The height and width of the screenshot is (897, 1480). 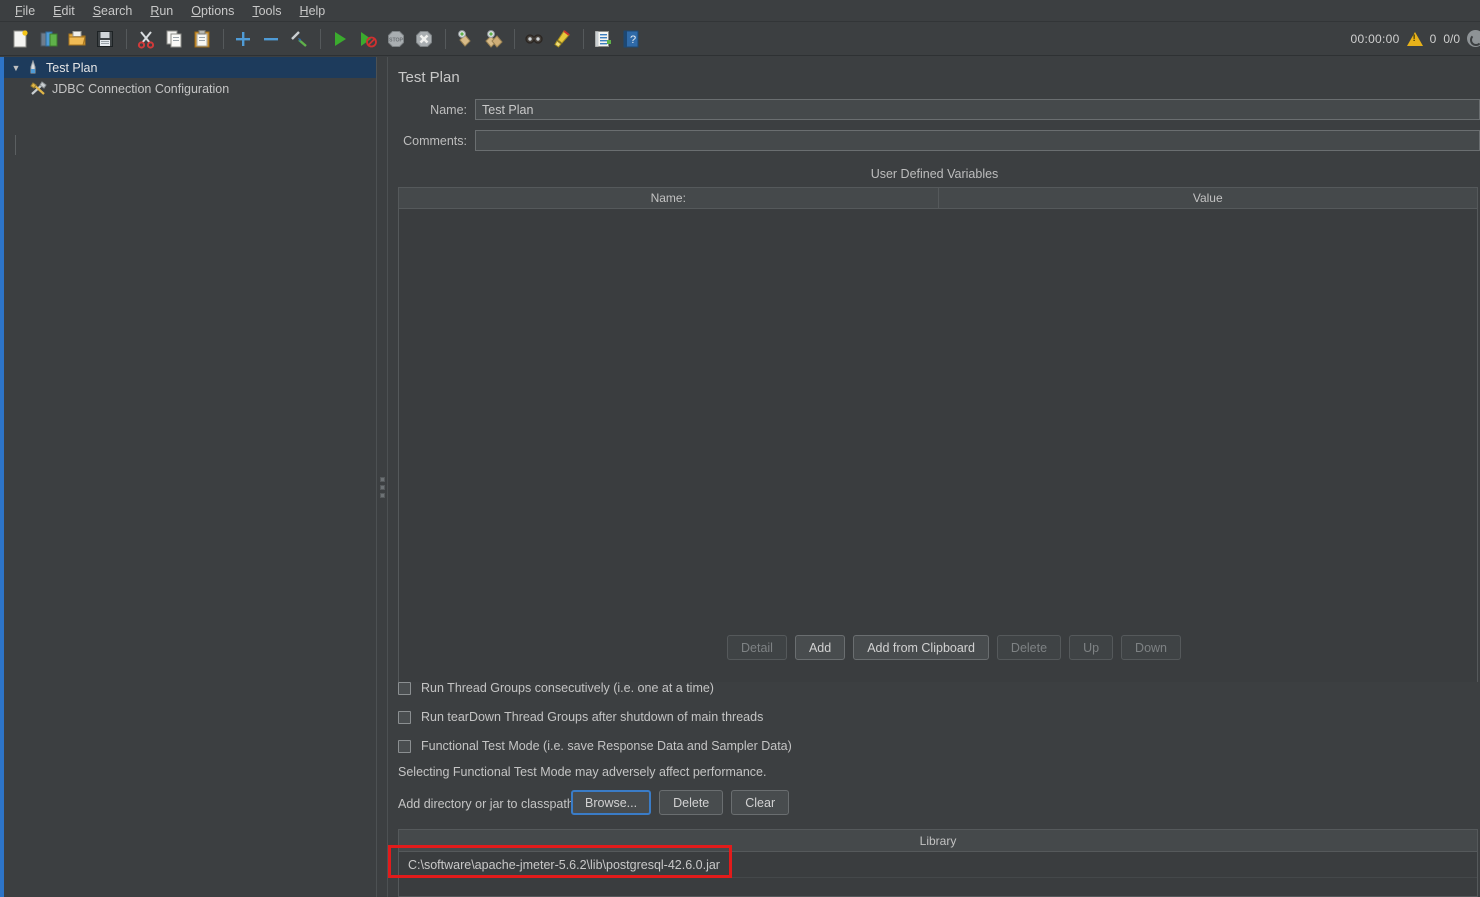 I want to click on paste-icon, so click(x=202, y=39).